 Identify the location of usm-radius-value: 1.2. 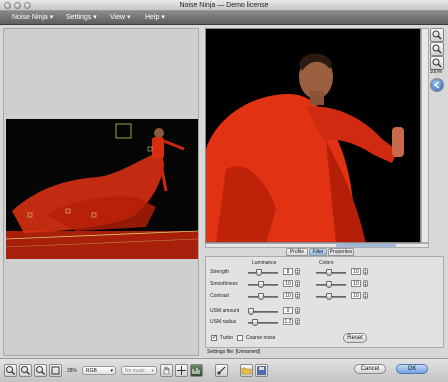
(288, 321).